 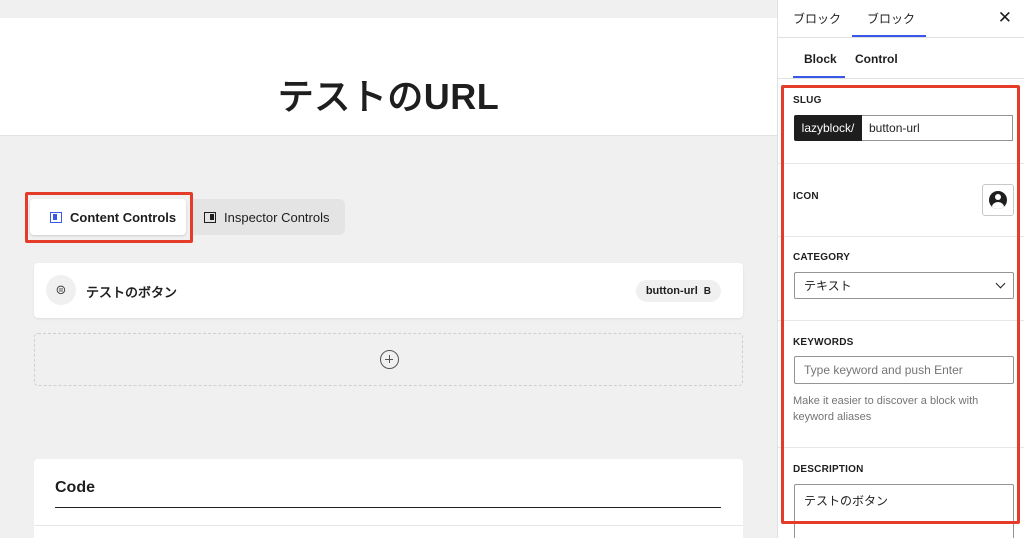 I want to click on highlight-content-controls, so click(x=109, y=217).